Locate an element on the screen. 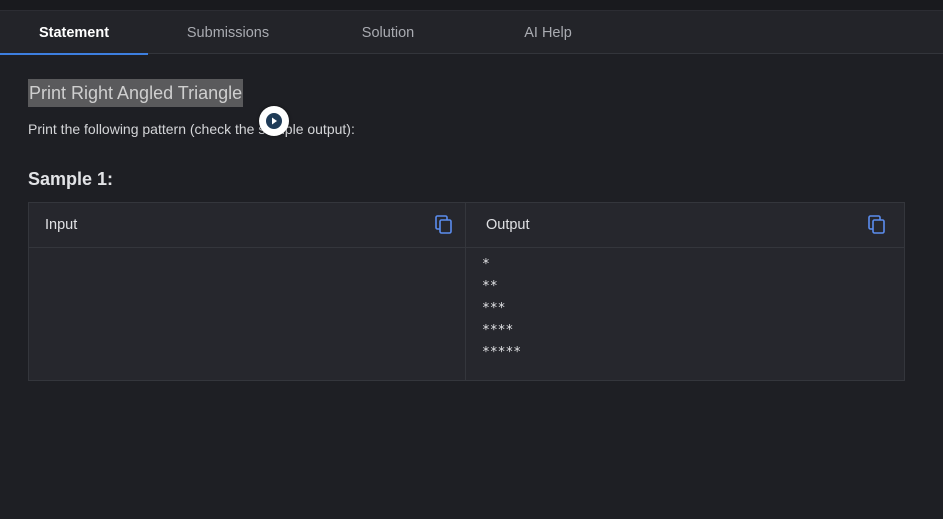  output-line: * is located at coordinates (486, 264).